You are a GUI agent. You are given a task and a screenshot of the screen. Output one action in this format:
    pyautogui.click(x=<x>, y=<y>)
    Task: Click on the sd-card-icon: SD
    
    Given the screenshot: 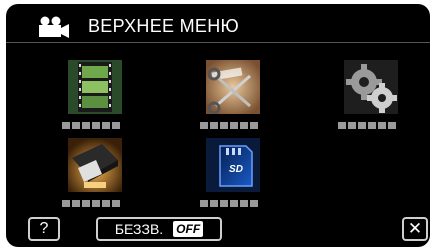 What is the action you would take?
    pyautogui.click(x=233, y=165)
    